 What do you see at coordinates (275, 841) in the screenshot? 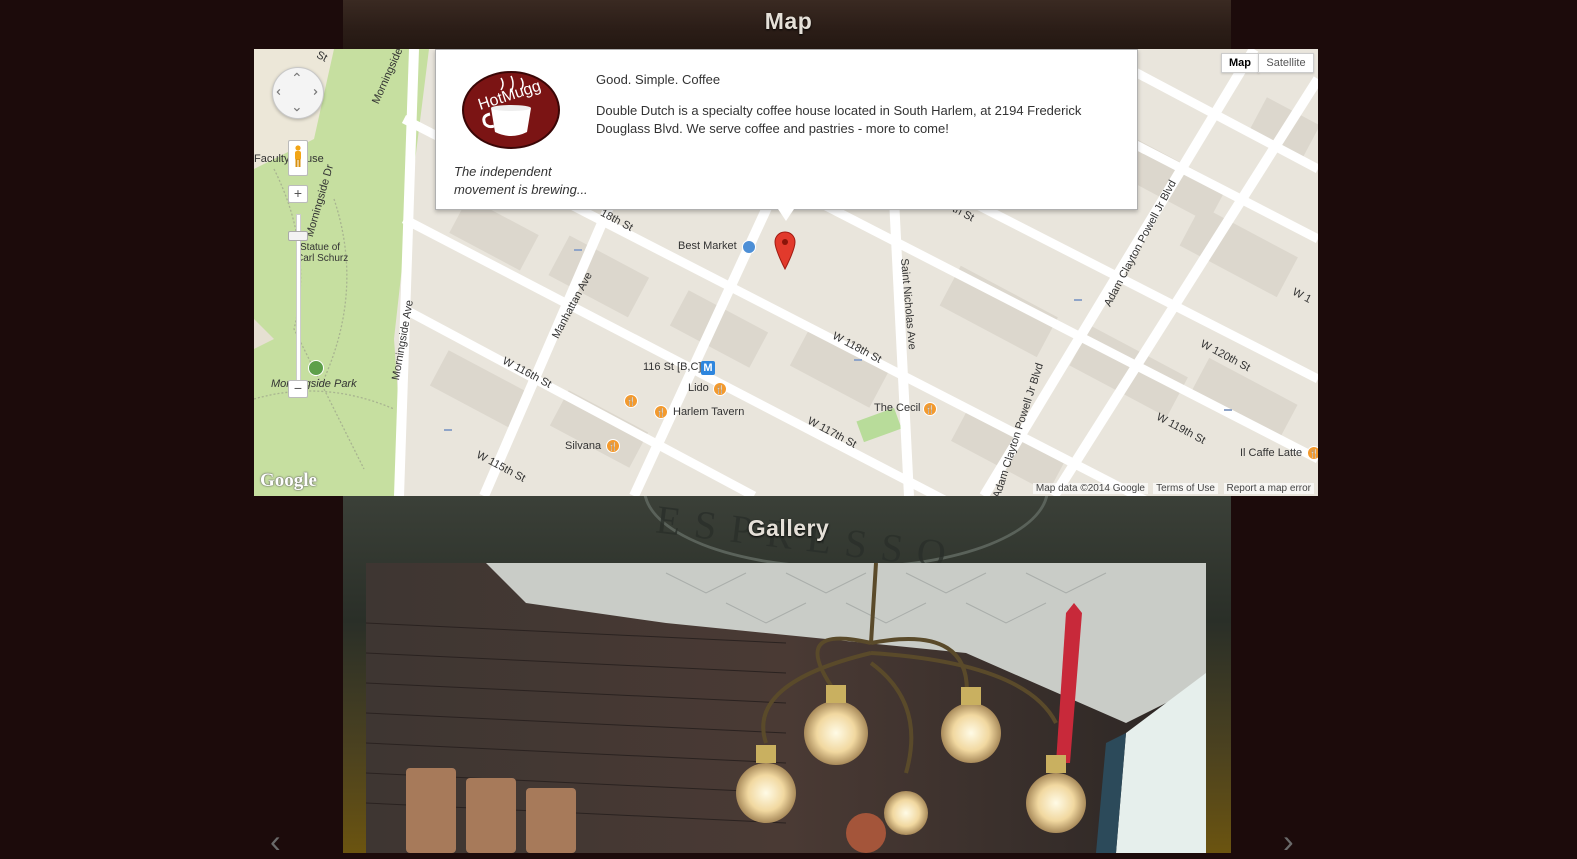
I see `gallery-prev-arrow: ‹` at bounding box center [275, 841].